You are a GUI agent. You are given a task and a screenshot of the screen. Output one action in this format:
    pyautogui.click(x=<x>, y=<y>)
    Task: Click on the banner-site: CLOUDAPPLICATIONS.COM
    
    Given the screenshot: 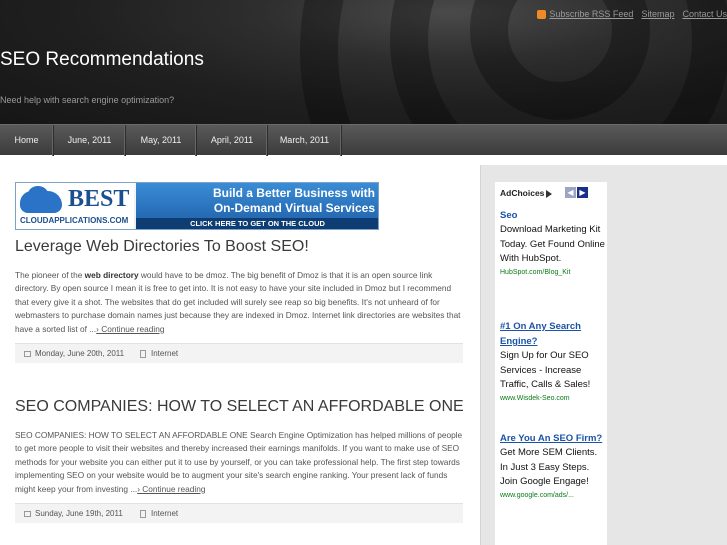 What is the action you would take?
    pyautogui.click(x=74, y=220)
    